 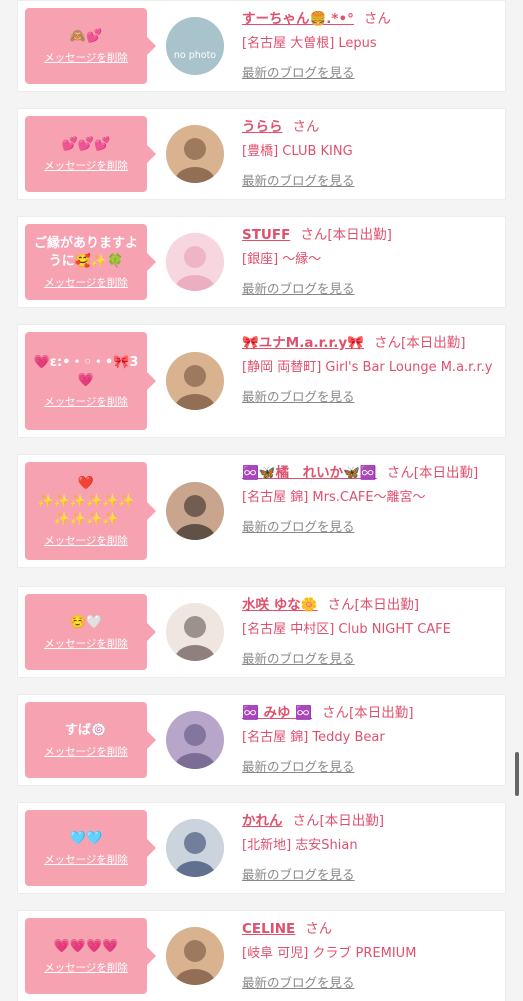 I want to click on message-bubble: 💗ε:•・◦・•🎀3💗 メッセージを削除, so click(x=90, y=381).